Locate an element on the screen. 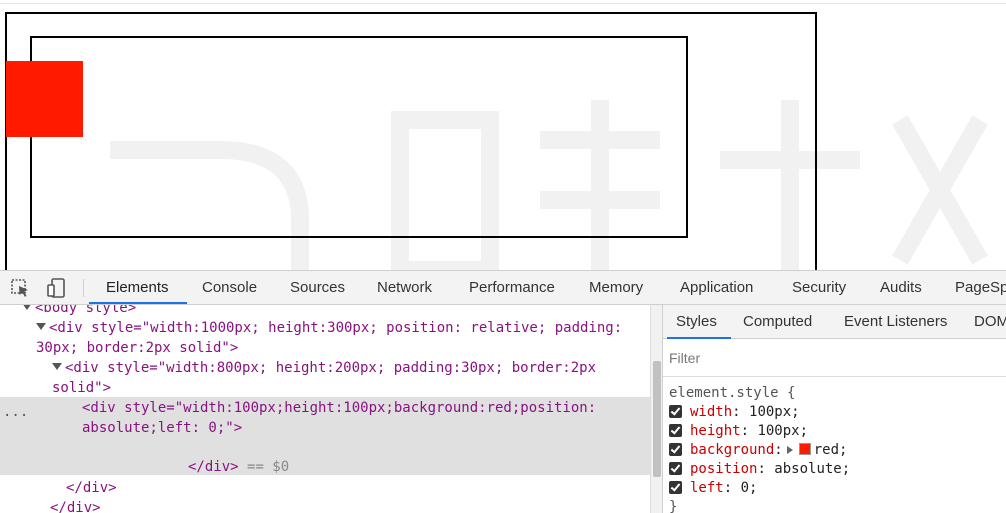  styles-filter-input is located at coordinates (829, 358).